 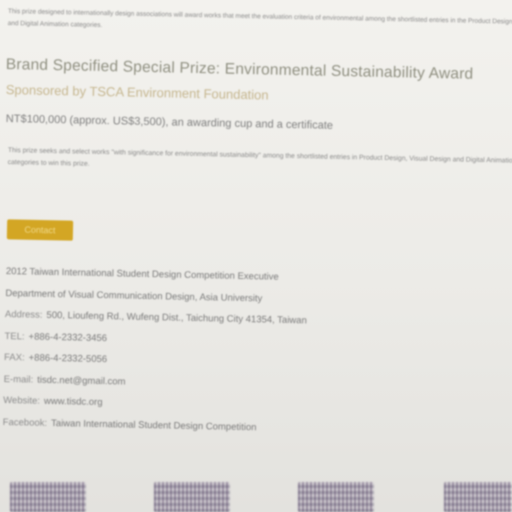 What do you see at coordinates (22, 400) in the screenshot?
I see `website-label: Website:` at bounding box center [22, 400].